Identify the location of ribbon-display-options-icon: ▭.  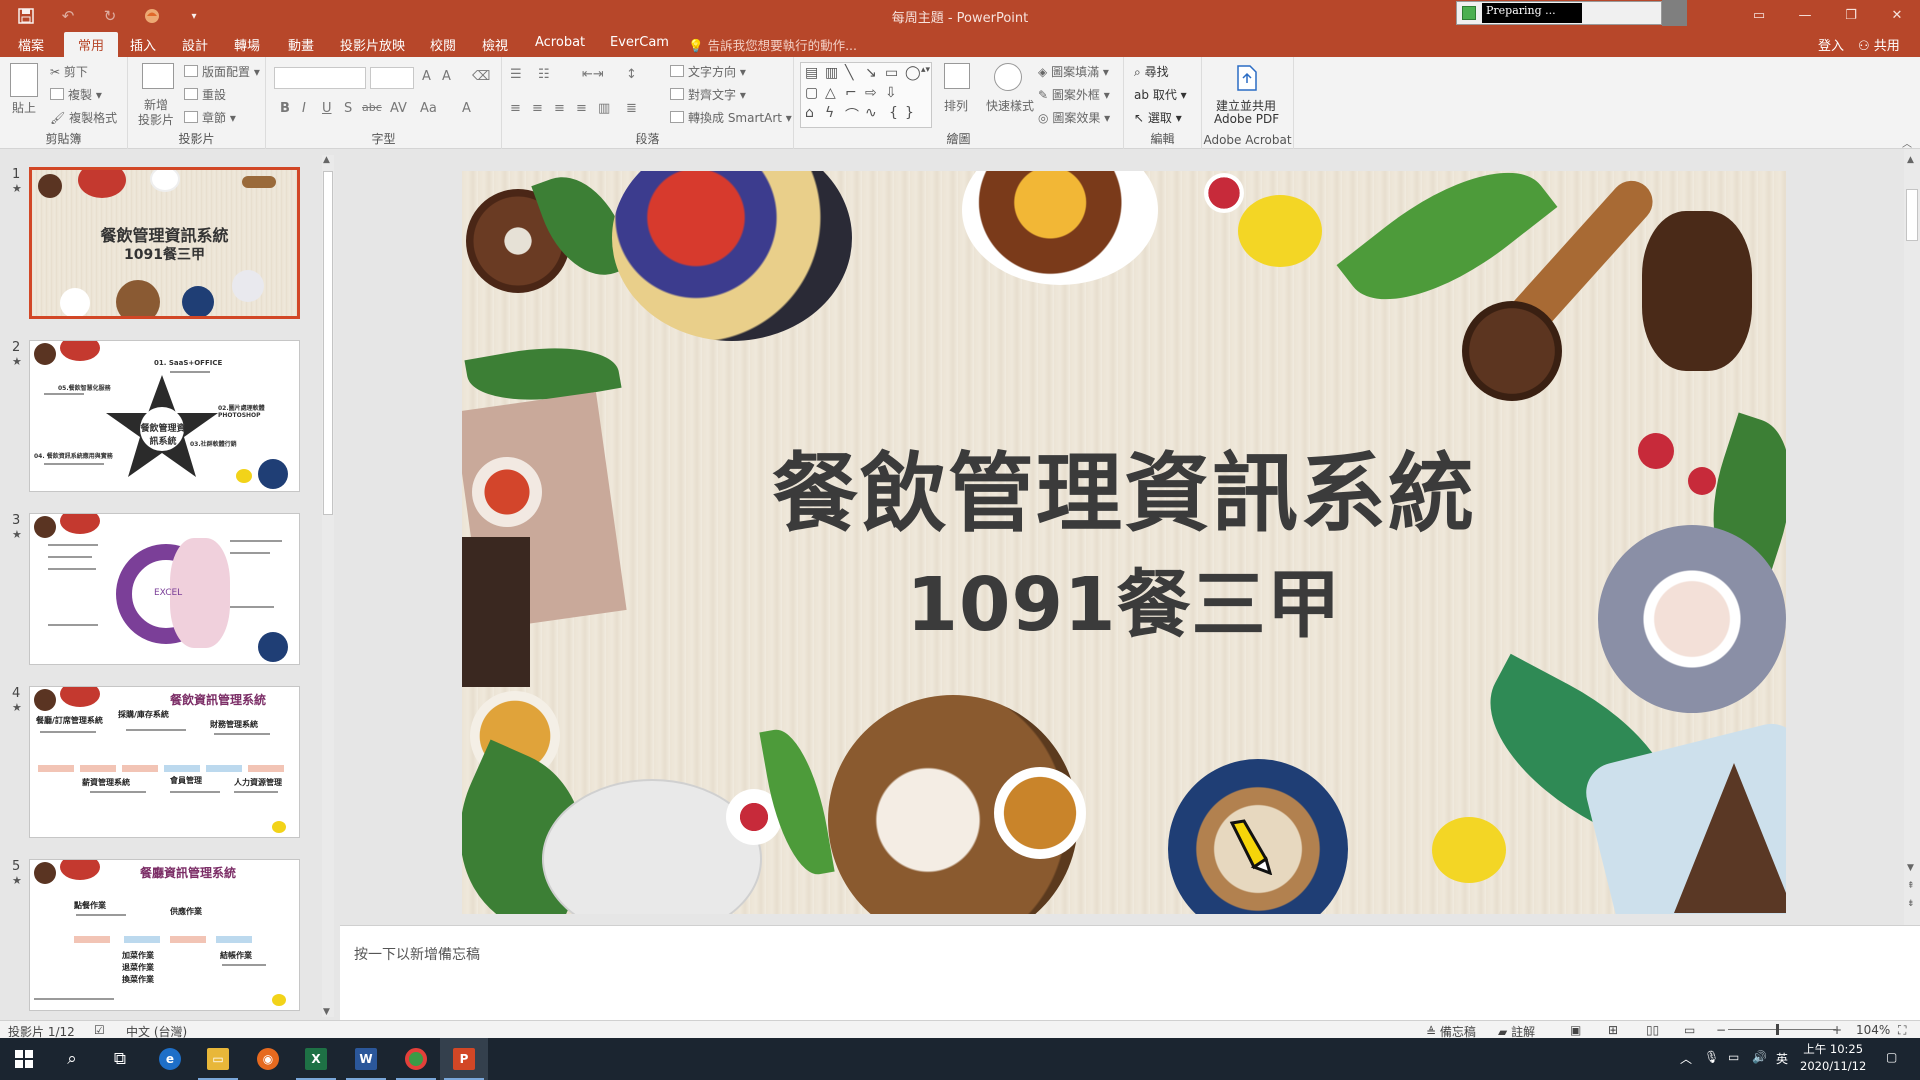
(1759, 15).